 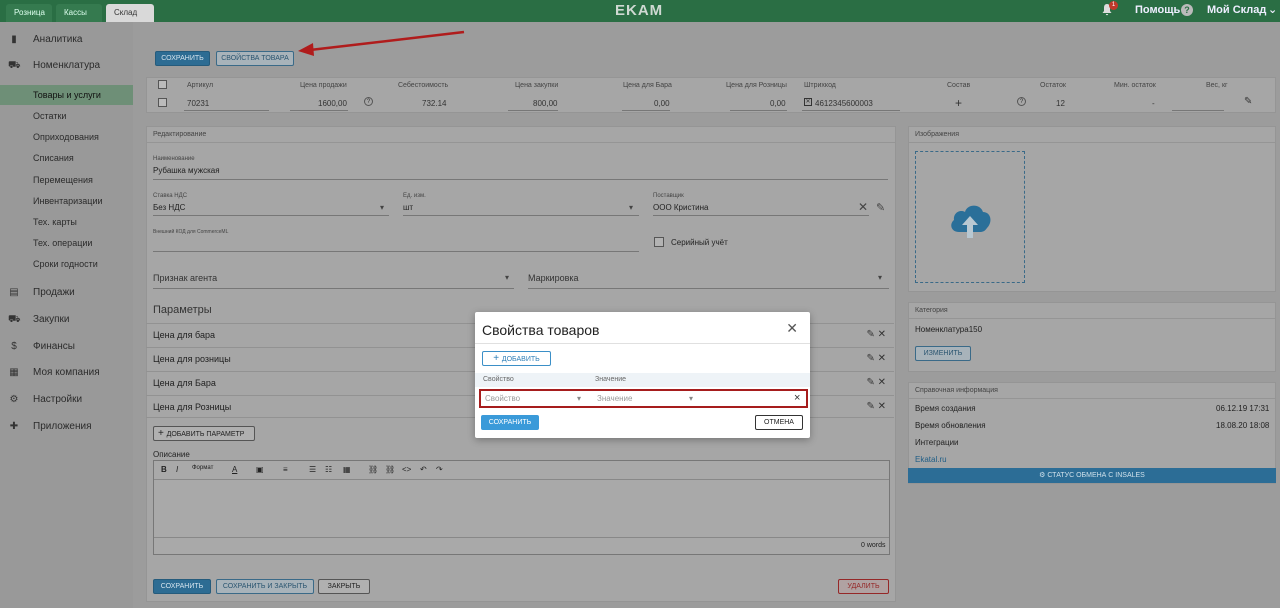 What do you see at coordinates (66, 222) in the screenshot?
I see `sidebar-item-tech-cards: Тех. карты` at bounding box center [66, 222].